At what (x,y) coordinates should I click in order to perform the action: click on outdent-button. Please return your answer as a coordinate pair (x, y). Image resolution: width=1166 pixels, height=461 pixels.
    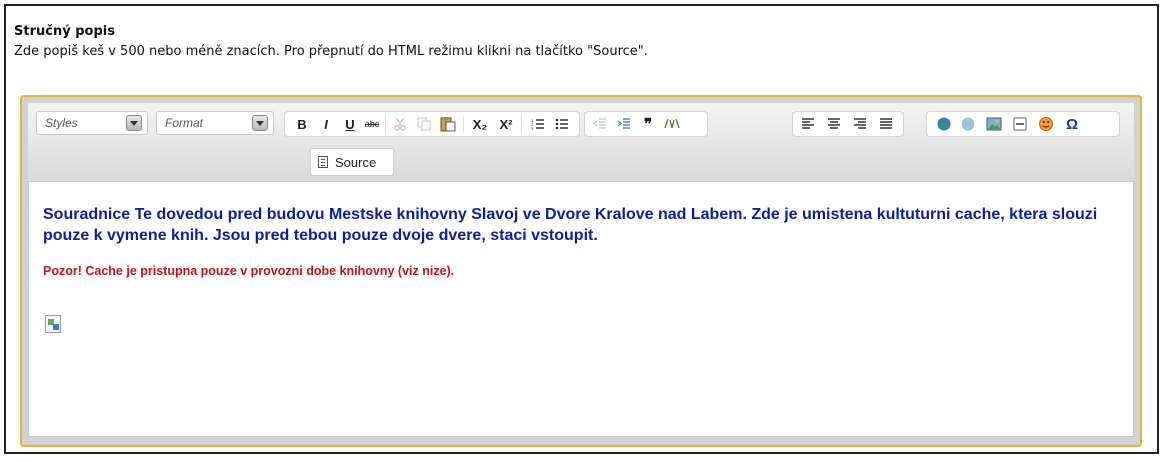
    Looking at the image, I should click on (600, 124).